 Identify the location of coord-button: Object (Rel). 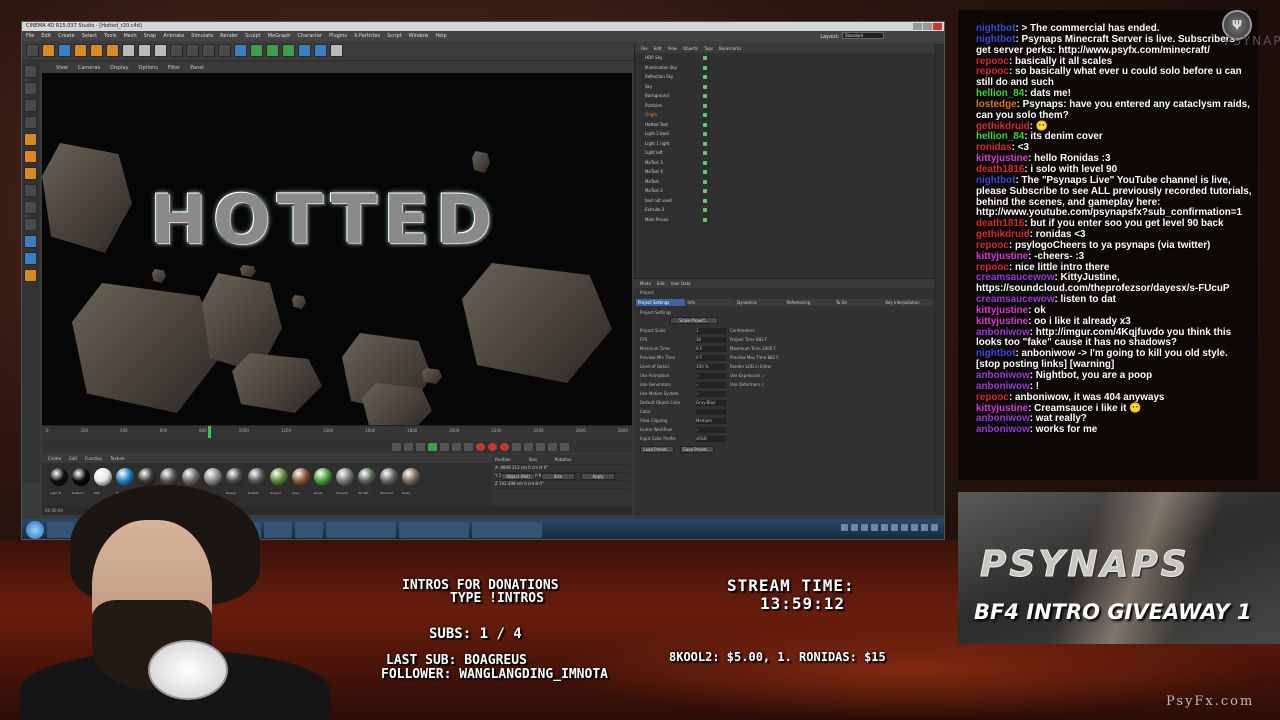
(518, 476).